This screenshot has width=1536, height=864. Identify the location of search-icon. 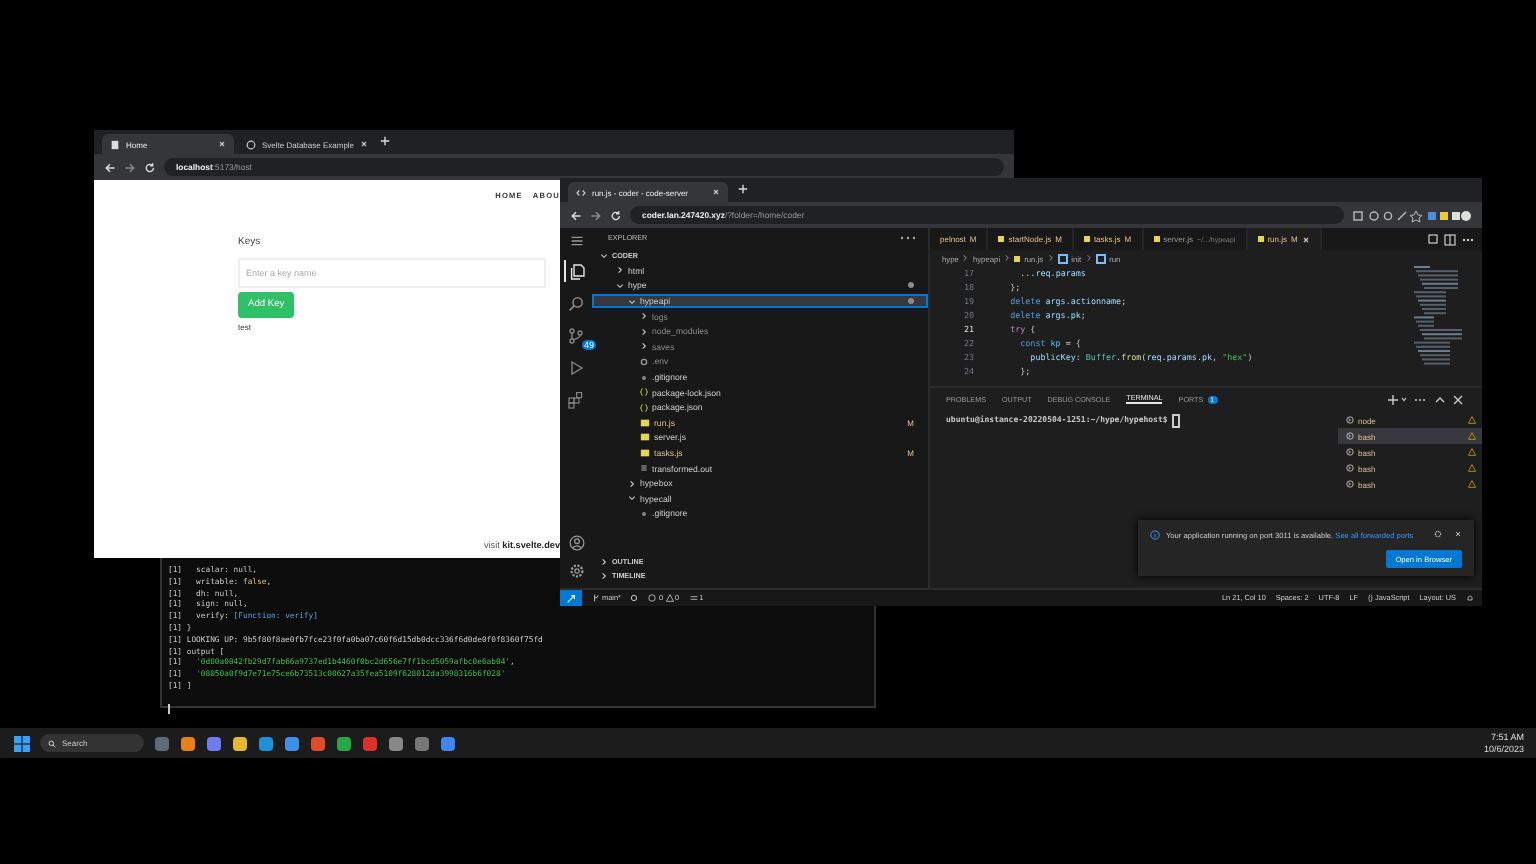
(52, 743).